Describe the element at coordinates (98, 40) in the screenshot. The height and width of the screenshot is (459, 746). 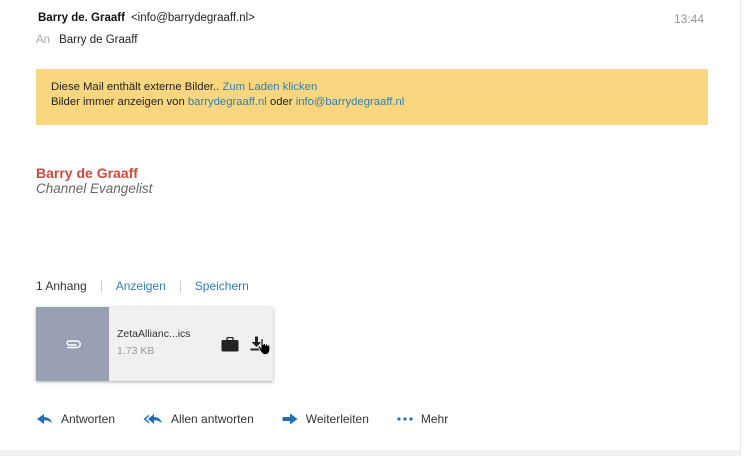
I see `recipient-name: Barry de Graaff` at that location.